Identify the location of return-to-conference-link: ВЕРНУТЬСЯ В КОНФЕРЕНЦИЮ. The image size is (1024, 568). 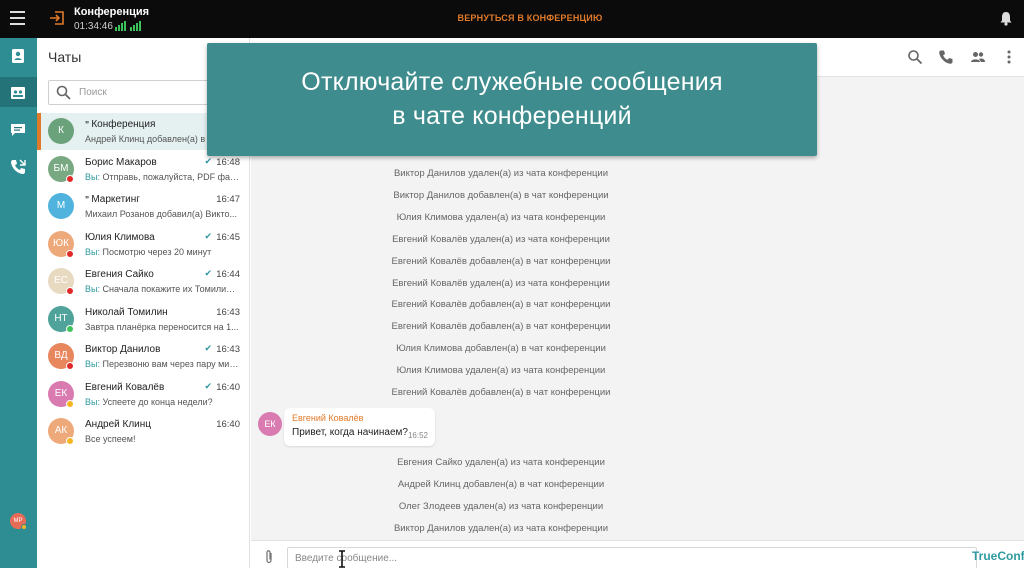
(530, 18).